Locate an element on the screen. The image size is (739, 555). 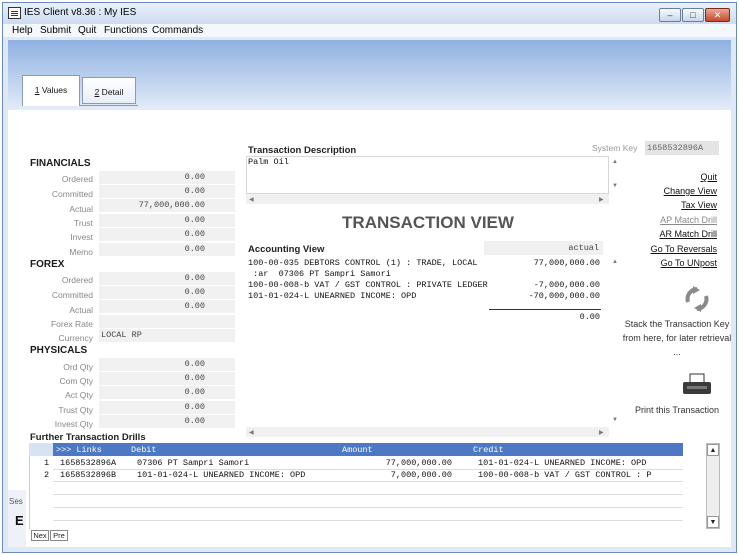
accounting-amount: 77,000,000.00 is located at coordinates (566, 263).